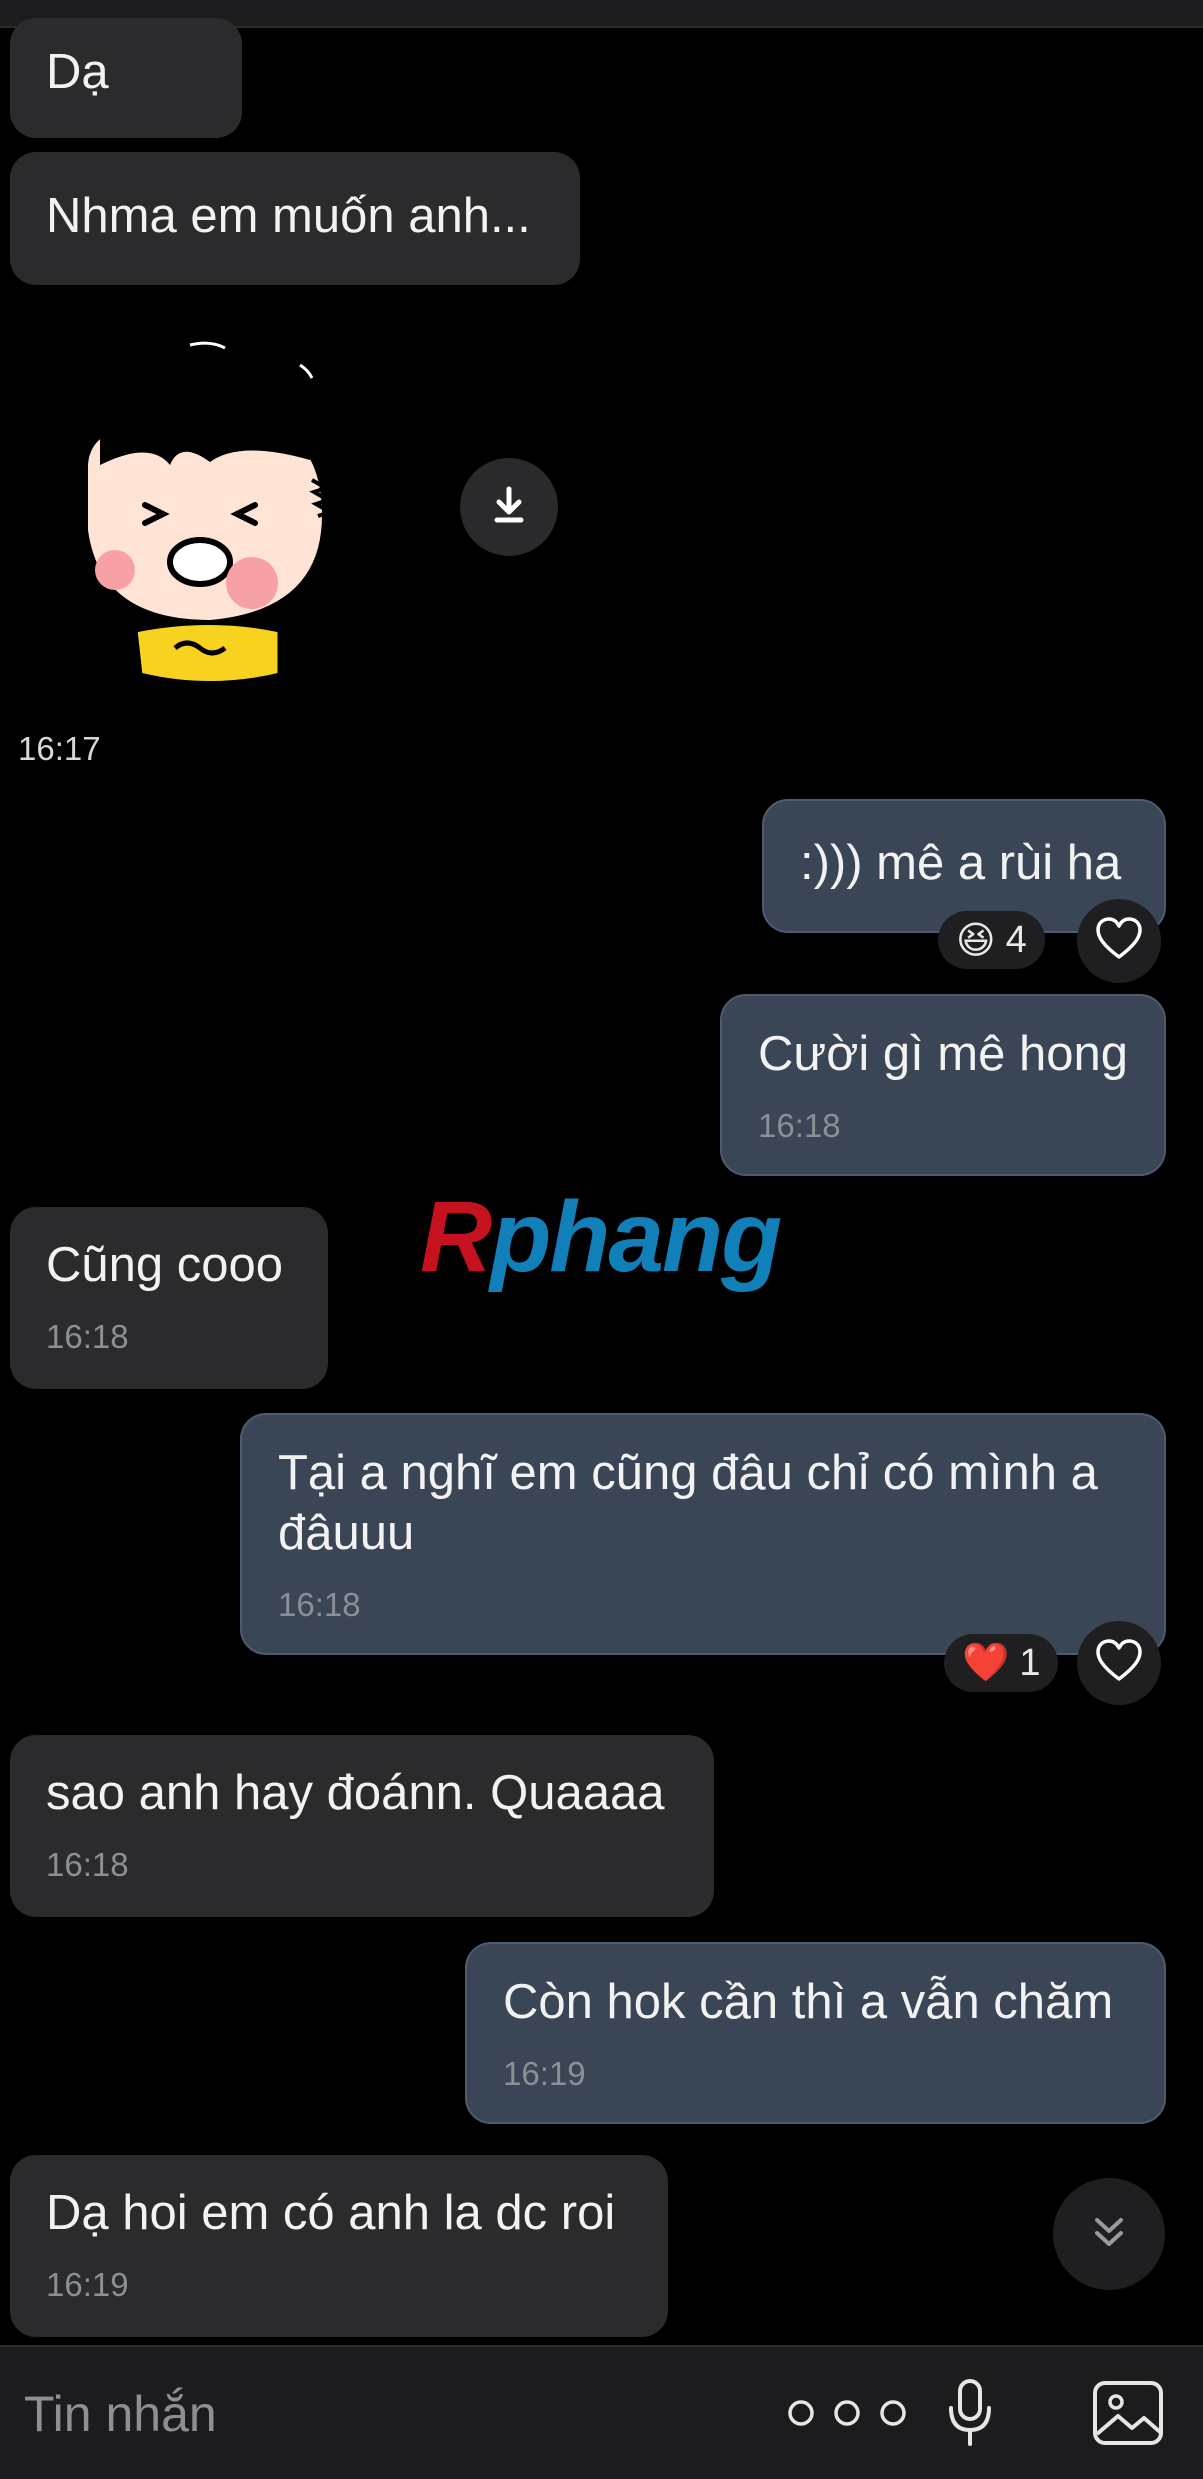 The image size is (1203, 2479). I want to click on message-text: Còn hok cần thì a vẫn chăm, so click(808, 2002).